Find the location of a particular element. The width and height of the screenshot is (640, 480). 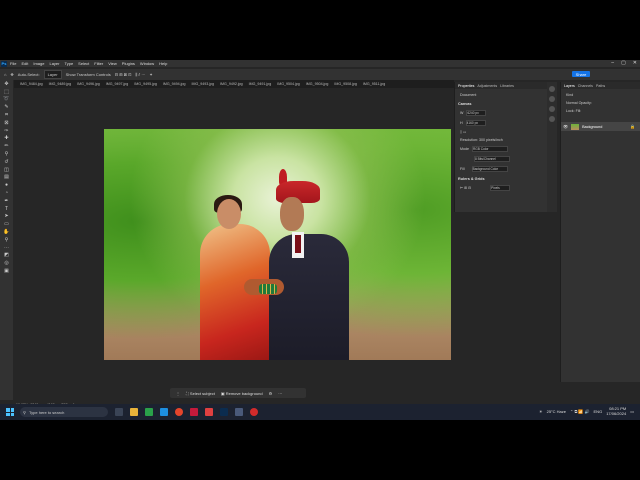

lock-icon: 🔒 is located at coordinates (632, 126).